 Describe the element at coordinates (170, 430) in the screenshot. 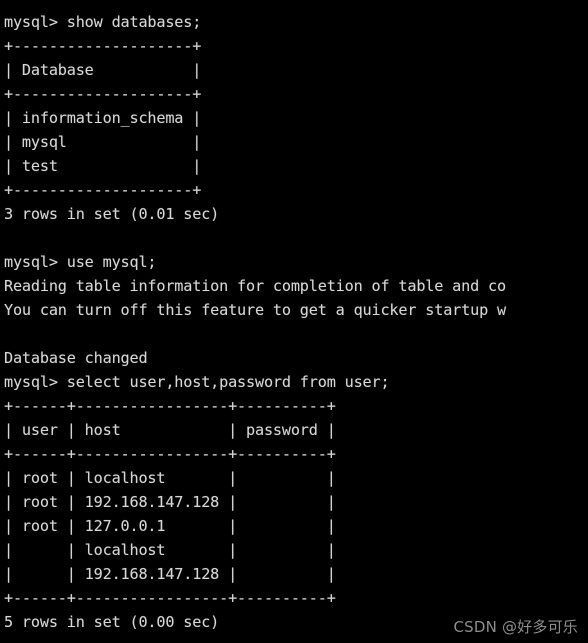

I see `terminal-line: | user | host | password |` at that location.